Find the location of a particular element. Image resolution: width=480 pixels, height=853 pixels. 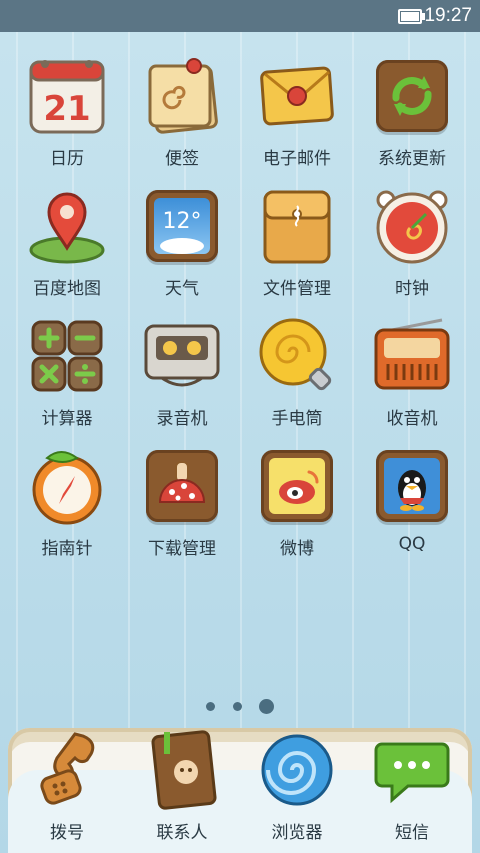

app-label: 电子邮件 is located at coordinates (297, 159).